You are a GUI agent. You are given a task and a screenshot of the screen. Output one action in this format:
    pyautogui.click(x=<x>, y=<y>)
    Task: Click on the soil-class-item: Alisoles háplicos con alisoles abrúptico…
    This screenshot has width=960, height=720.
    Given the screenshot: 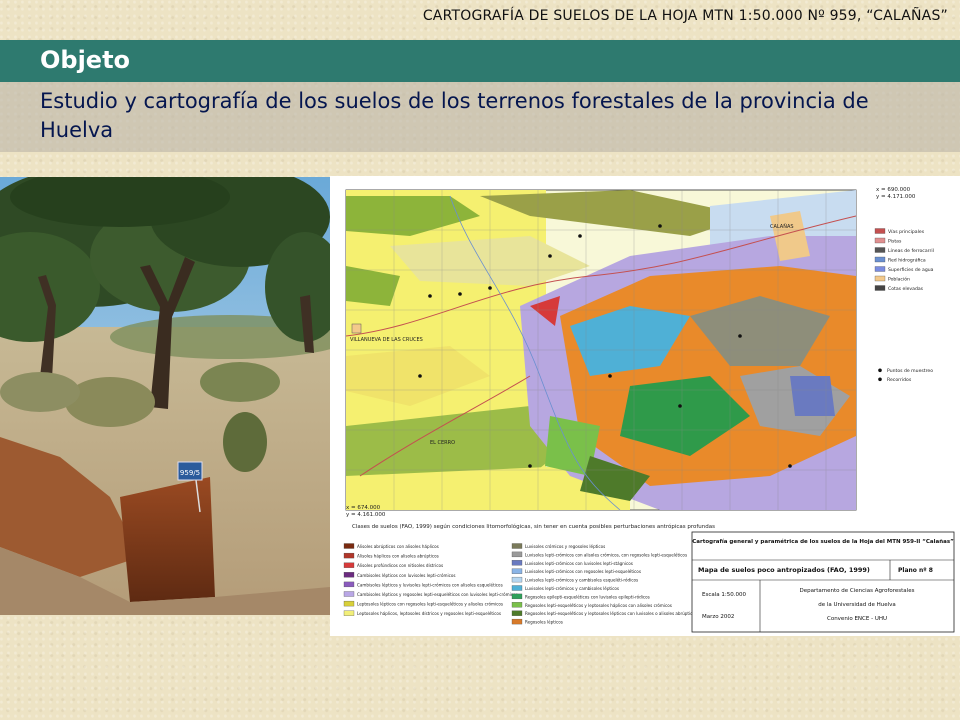 What is the action you would take?
    pyautogui.click(x=398, y=556)
    